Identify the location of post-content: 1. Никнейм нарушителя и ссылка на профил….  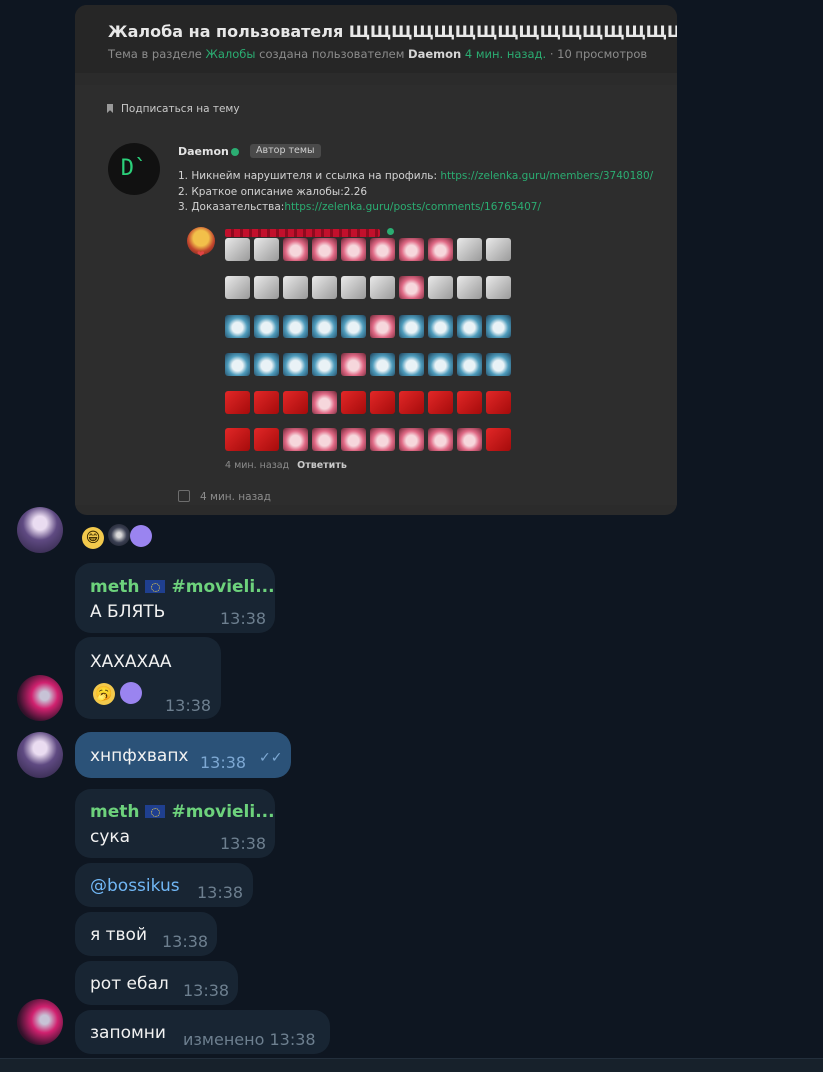
(415, 192).